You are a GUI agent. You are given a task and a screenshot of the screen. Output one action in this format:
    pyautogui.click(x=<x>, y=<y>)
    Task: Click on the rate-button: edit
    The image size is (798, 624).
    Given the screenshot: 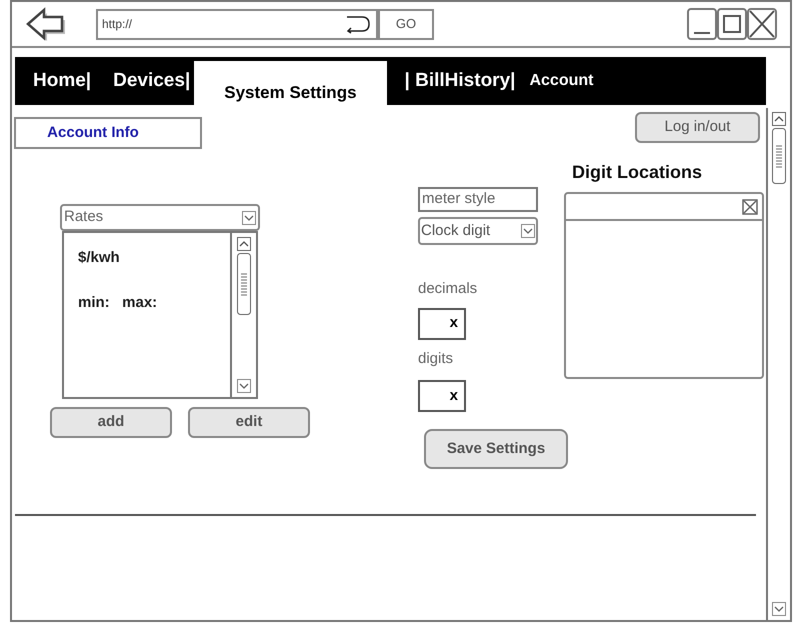 What is the action you would take?
    pyautogui.click(x=249, y=422)
    